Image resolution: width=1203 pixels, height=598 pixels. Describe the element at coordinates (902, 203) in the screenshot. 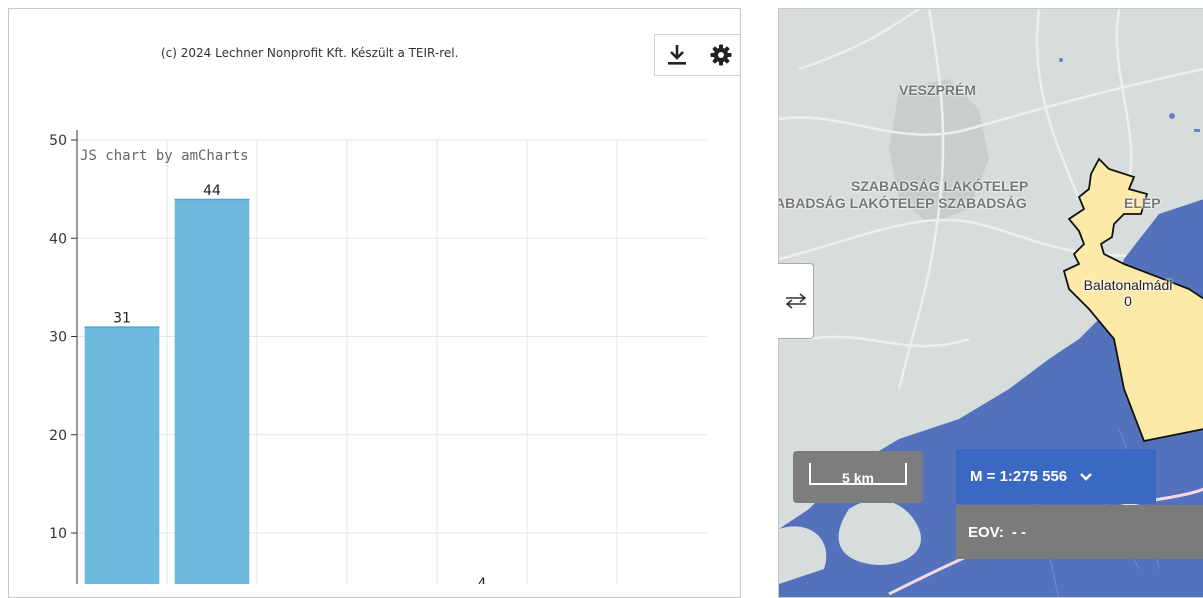

I see `map-label-district: ABADSÁG LAKÓTELEP SZABADSÁG` at that location.